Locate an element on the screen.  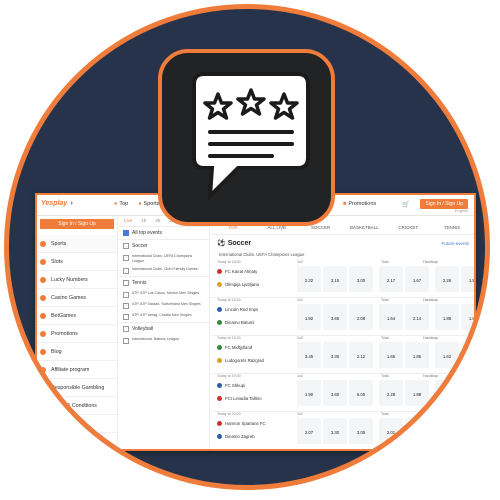
review-stars-chat-icon is located at coordinates (251, 137).